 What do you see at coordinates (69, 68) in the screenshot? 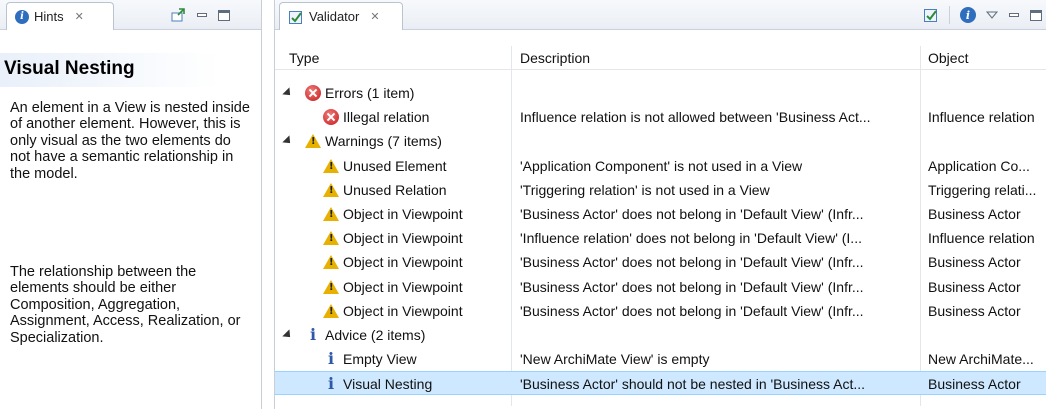
I see `hint-title: Visual Nesting` at bounding box center [69, 68].